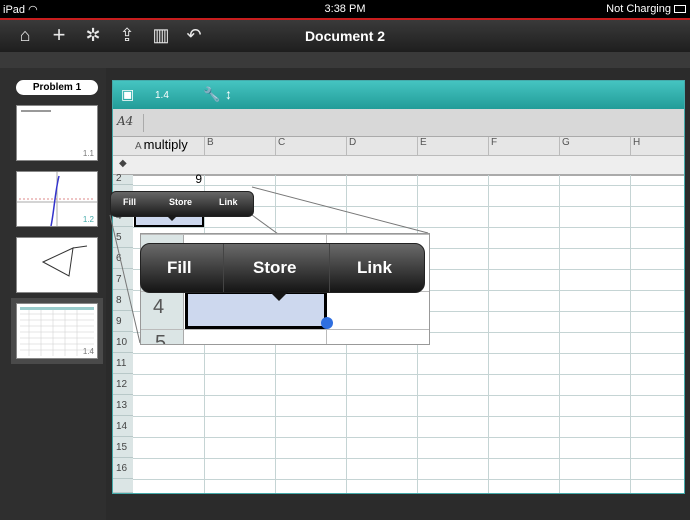 The image size is (690, 520). I want to click on popup-arrow, so click(279, 296).